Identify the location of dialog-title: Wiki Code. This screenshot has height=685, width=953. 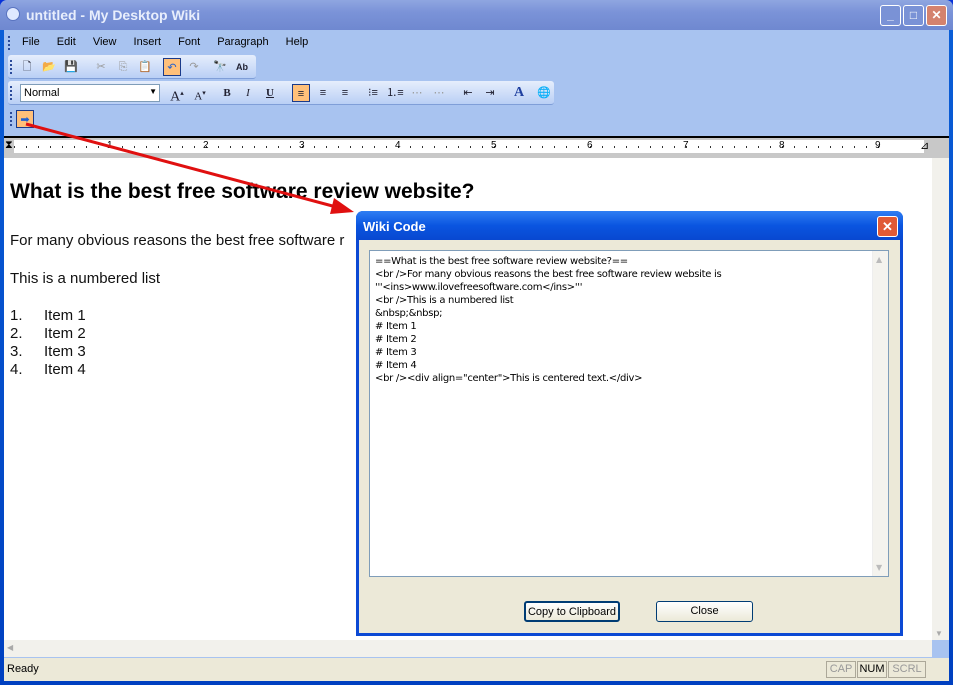
(394, 226).